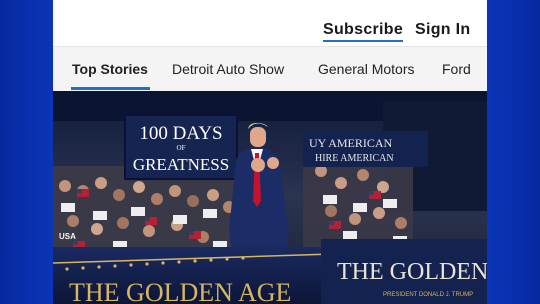 The width and height of the screenshot is (540, 304). What do you see at coordinates (181, 164) in the screenshot?
I see `sign-line-3: GREATNESS` at bounding box center [181, 164].